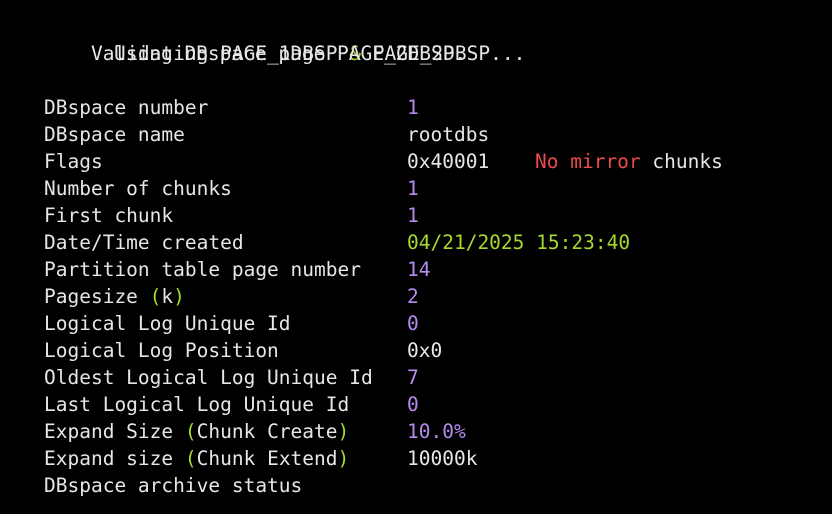 This screenshot has width=832, height=514. Describe the element at coordinates (413, 404) in the screenshot. I see `value-last-logical-log-unique-id: 0` at that location.